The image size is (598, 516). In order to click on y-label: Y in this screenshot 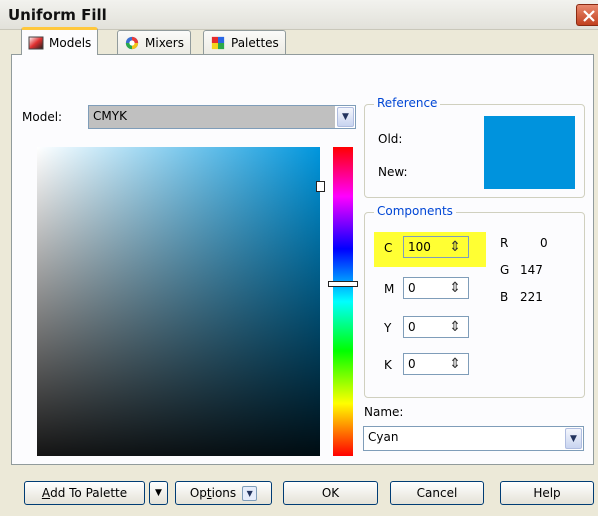, I will do `click(388, 328)`.